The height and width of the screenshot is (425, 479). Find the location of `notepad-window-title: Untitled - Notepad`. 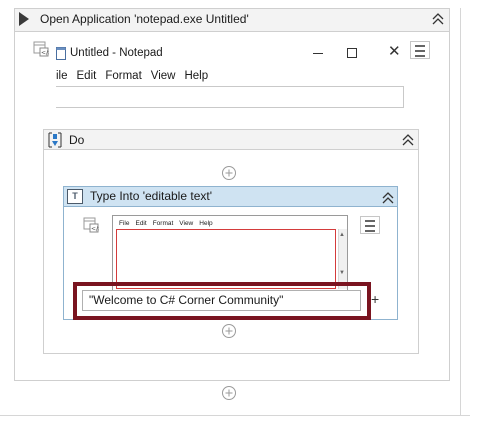

notepad-window-title: Untitled - Notepad is located at coordinates (116, 53).